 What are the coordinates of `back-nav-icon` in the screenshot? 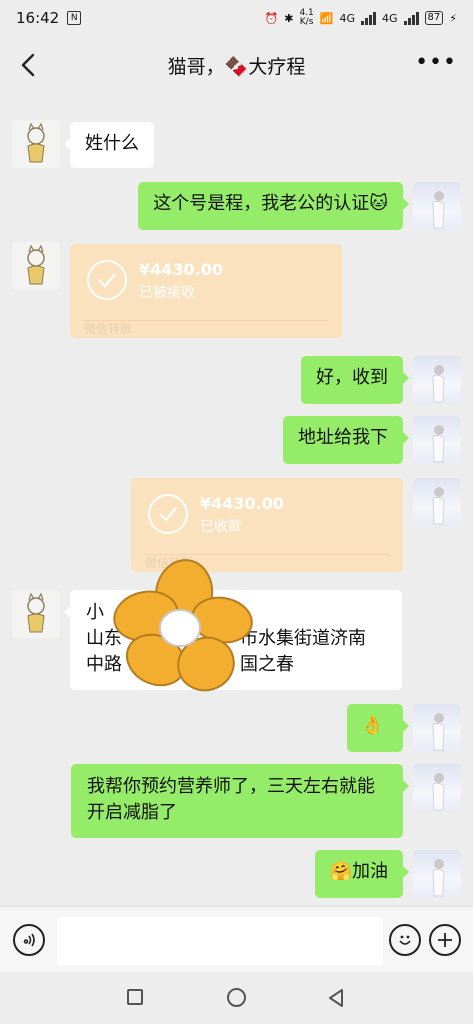 It's located at (336, 998).